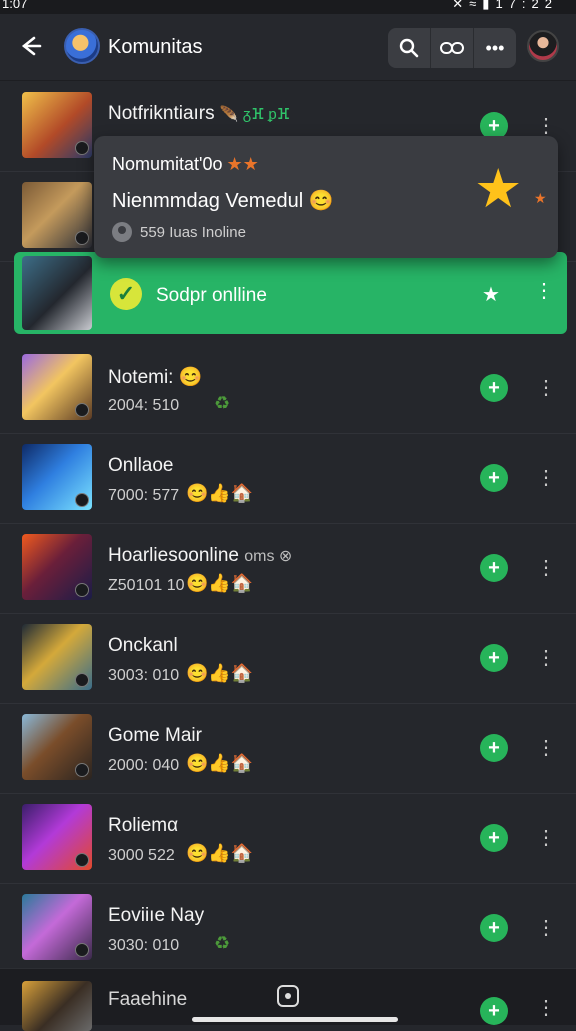  I want to click on more-button: •••, so click(495, 48).